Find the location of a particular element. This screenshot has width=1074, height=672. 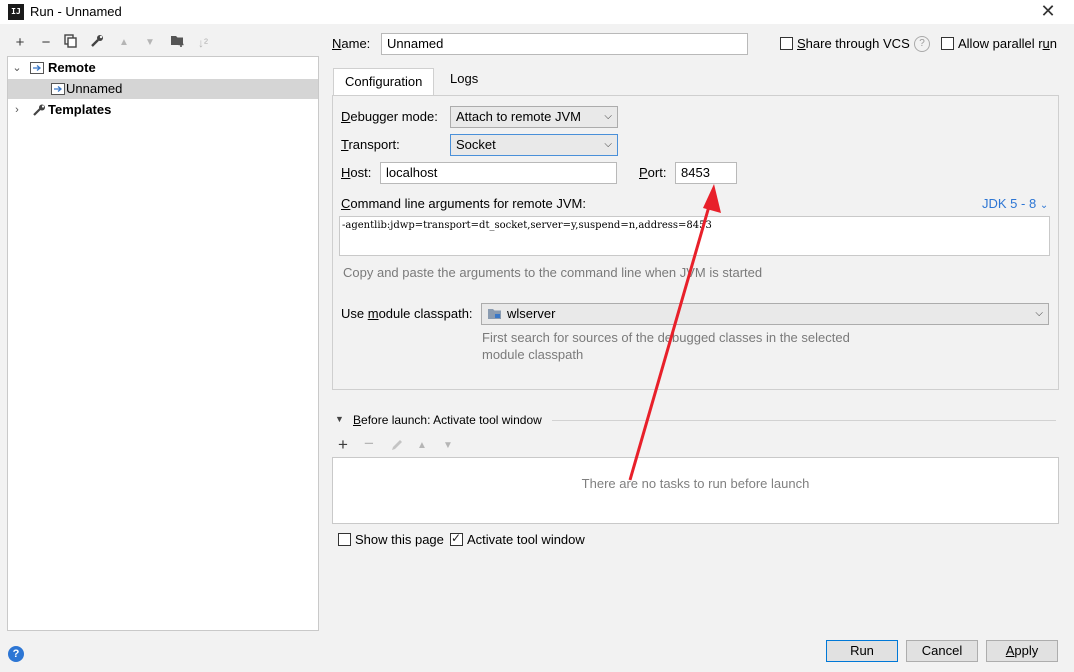

new-folder-button is located at coordinates (177, 43).